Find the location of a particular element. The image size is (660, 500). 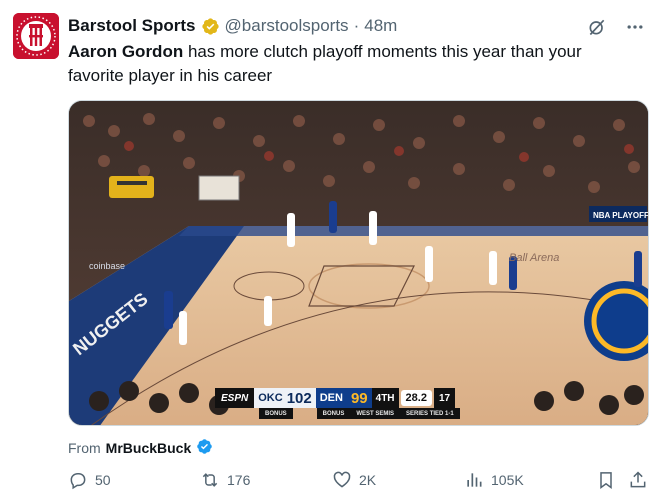

share-icon is located at coordinates (638, 479).